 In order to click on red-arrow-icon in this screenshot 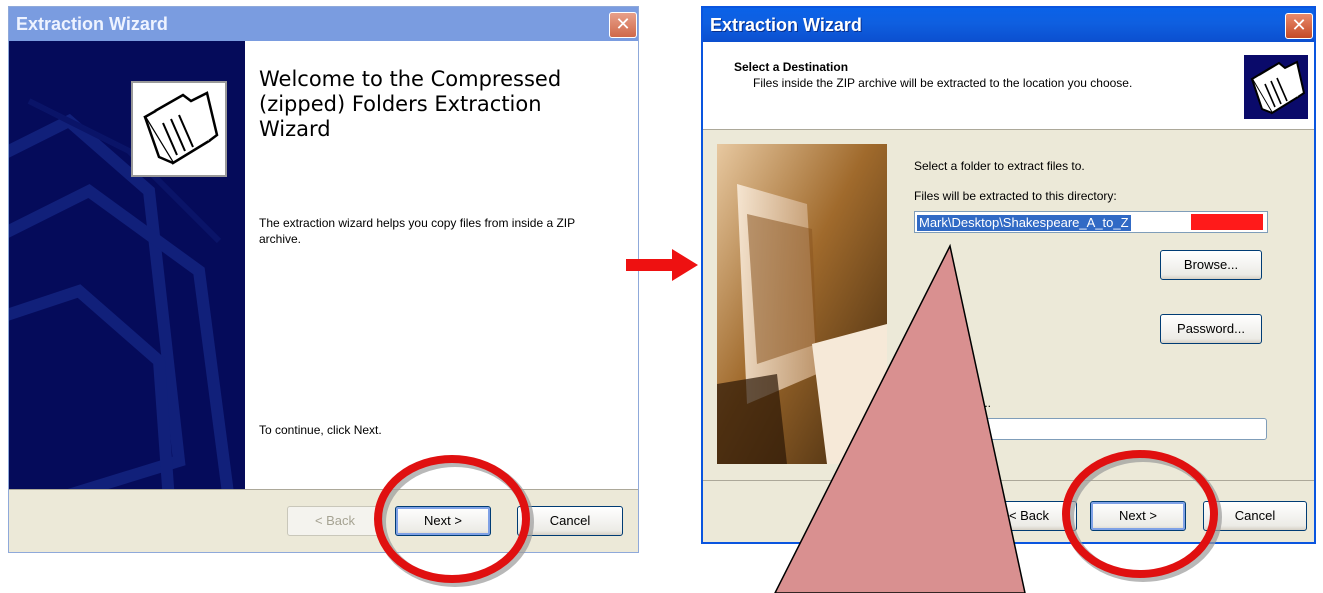, I will do `click(662, 265)`.